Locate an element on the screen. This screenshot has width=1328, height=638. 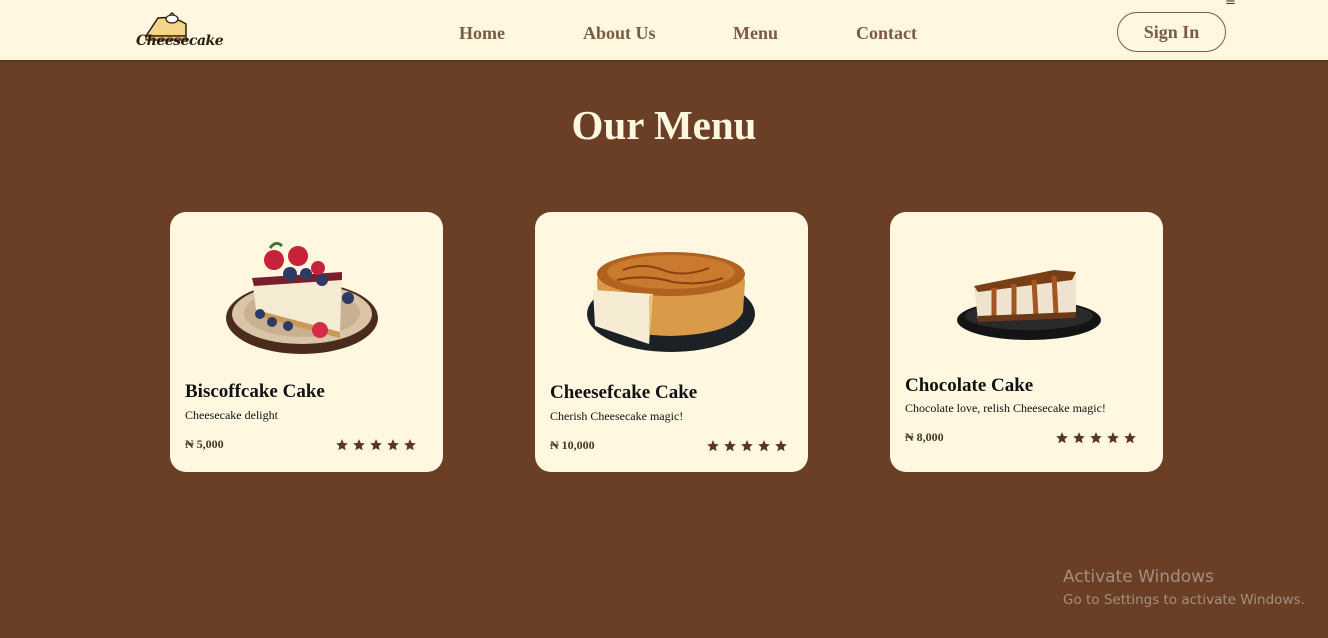
nav-link-contact: Contact is located at coordinates (886, 33).